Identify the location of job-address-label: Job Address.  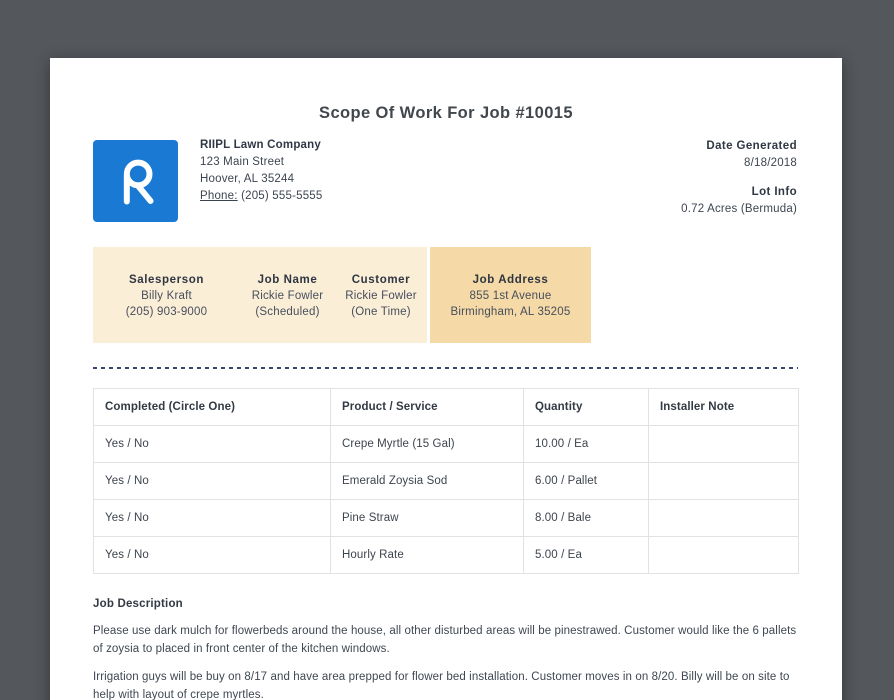
(510, 280).